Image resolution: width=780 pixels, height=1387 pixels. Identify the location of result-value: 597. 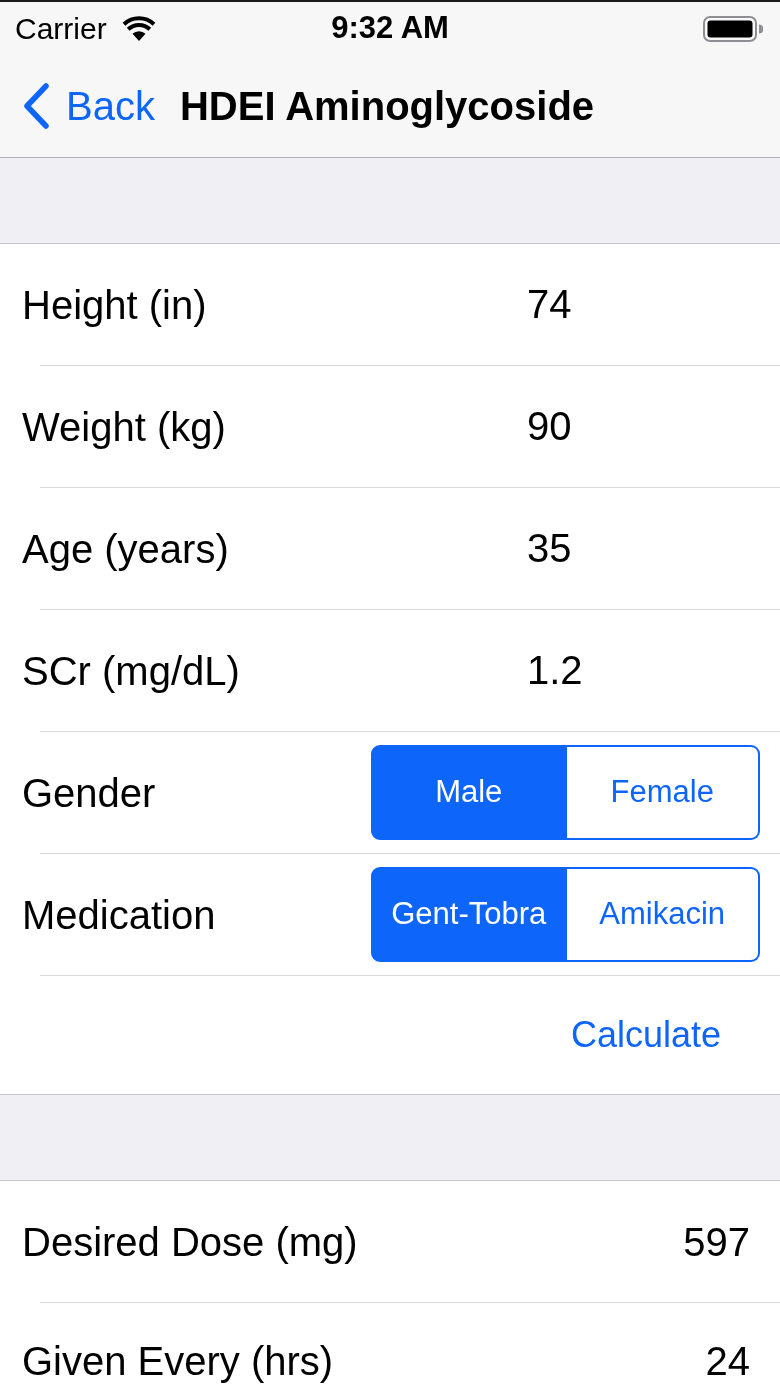
(716, 1241).